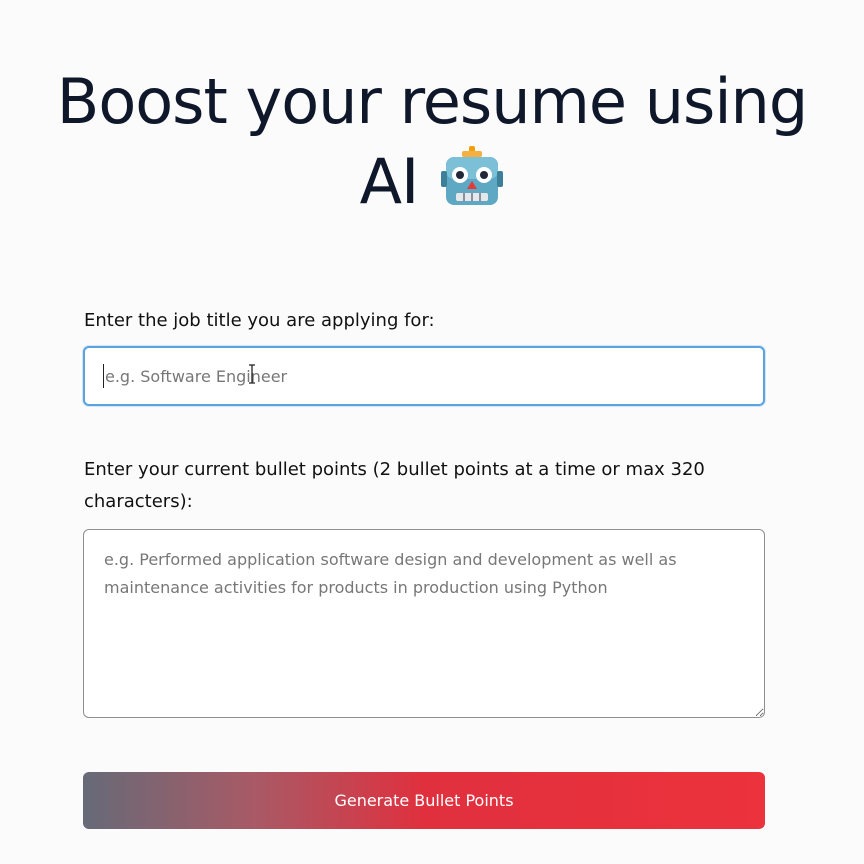  Describe the element at coordinates (424, 376) in the screenshot. I see `job-title-input` at that location.